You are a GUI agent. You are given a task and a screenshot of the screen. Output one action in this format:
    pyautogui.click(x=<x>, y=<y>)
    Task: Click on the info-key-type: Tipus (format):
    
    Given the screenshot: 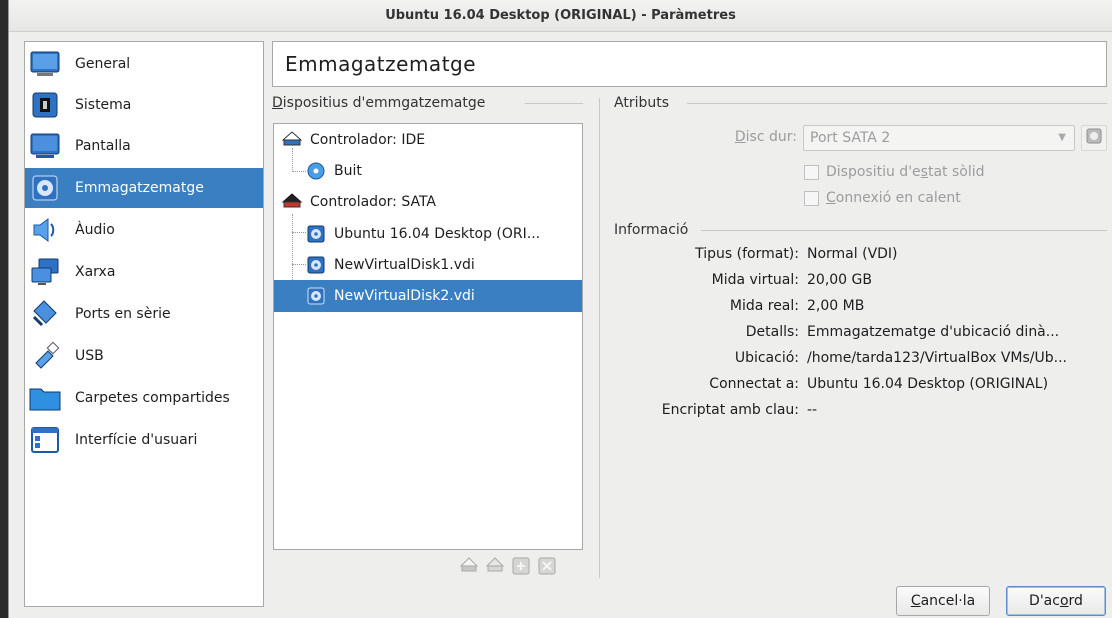 What is the action you would take?
    pyautogui.click(x=747, y=254)
    